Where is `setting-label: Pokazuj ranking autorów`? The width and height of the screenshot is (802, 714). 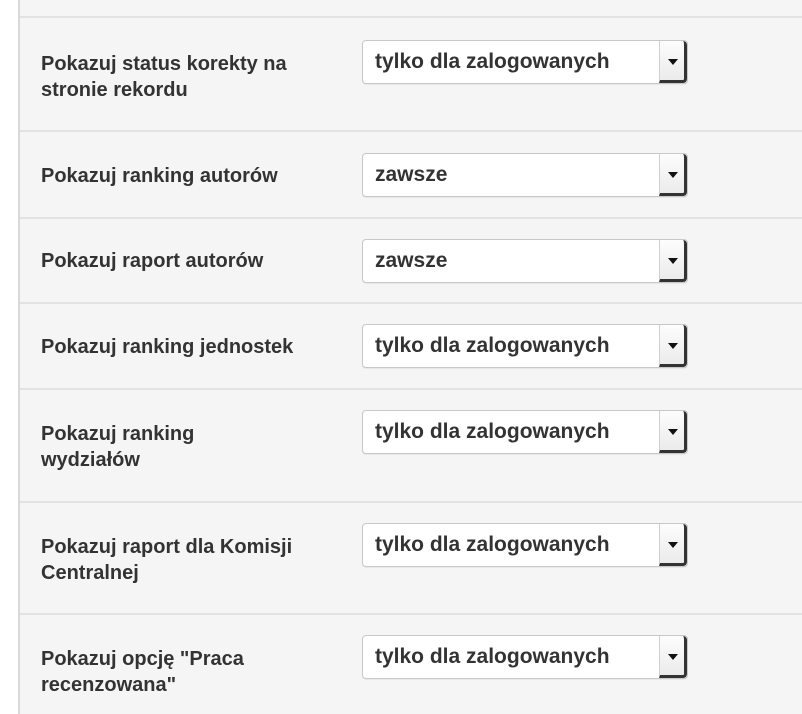
setting-label: Pokazuj ranking autorów is located at coordinates (159, 176).